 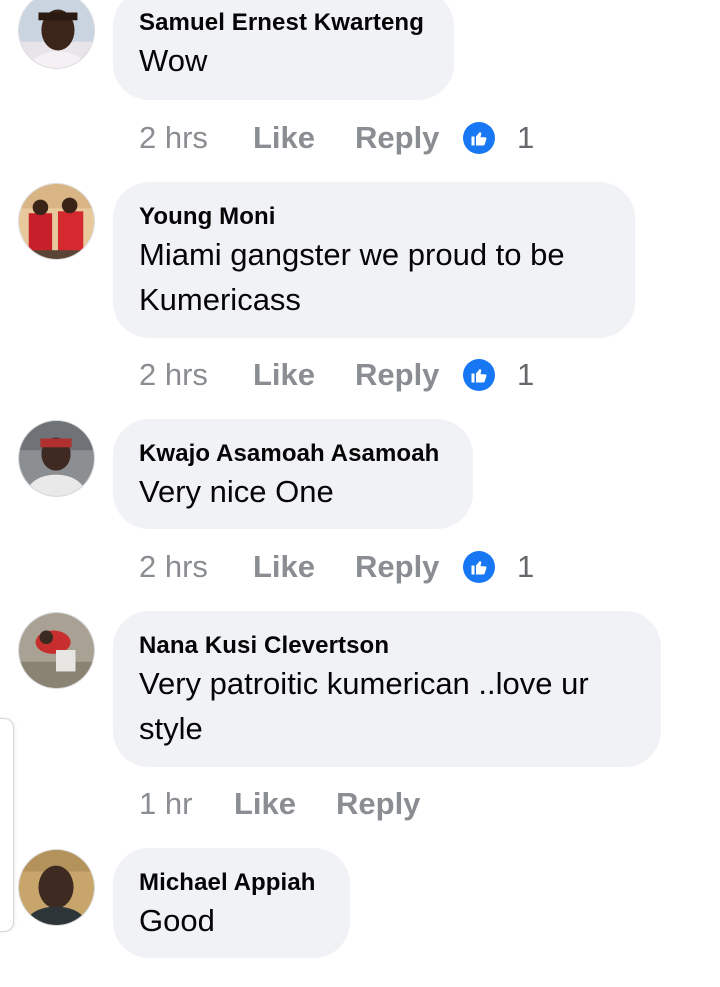 What do you see at coordinates (7, 825) in the screenshot?
I see `side-panel-edge` at bounding box center [7, 825].